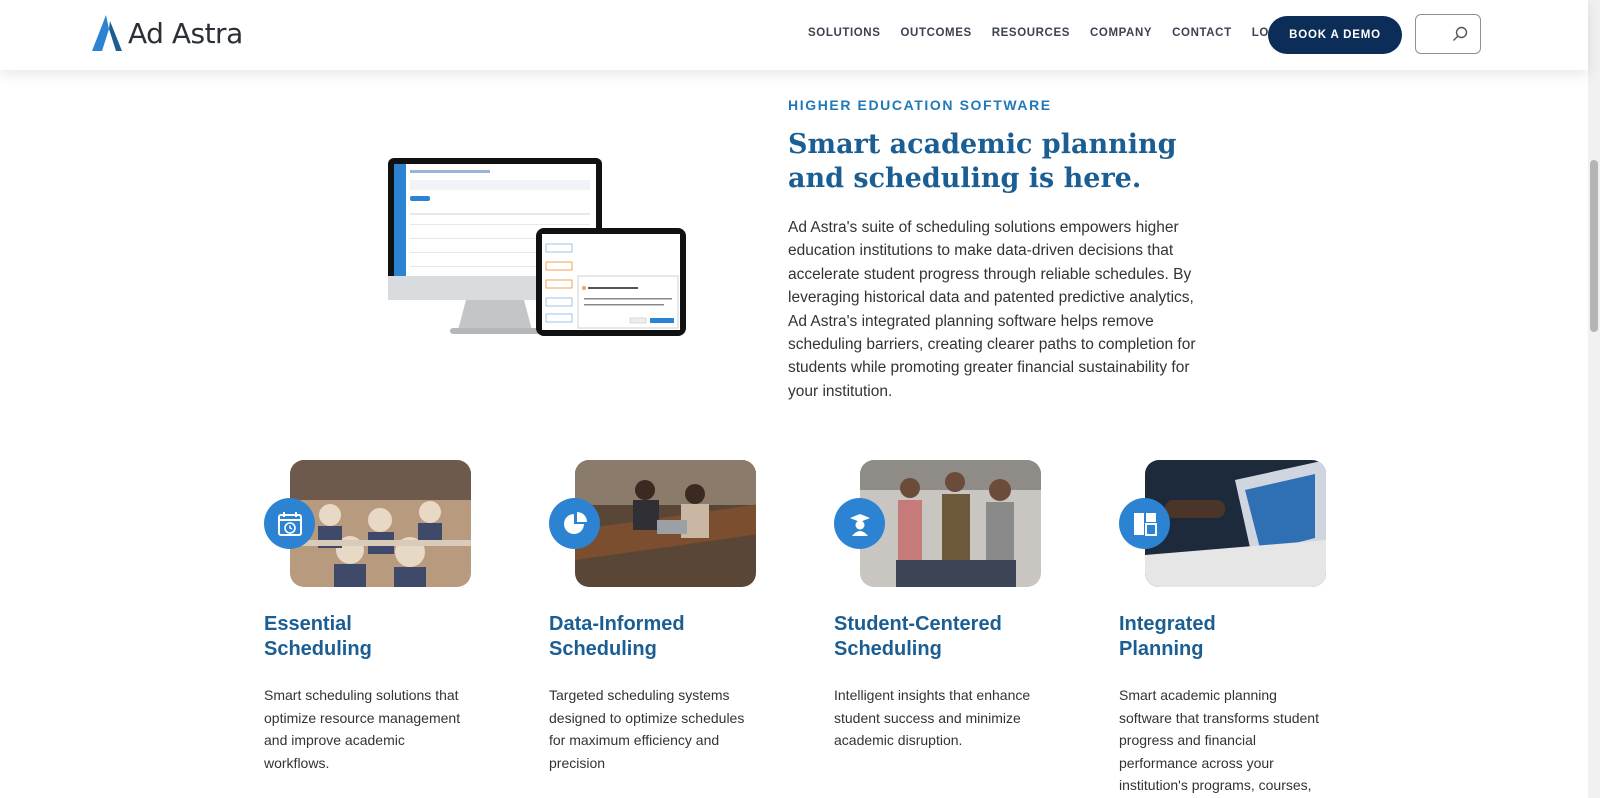 The image size is (1600, 798). Describe the element at coordinates (1202, 33) in the screenshot. I see `nav-contact: CONTACT` at that location.